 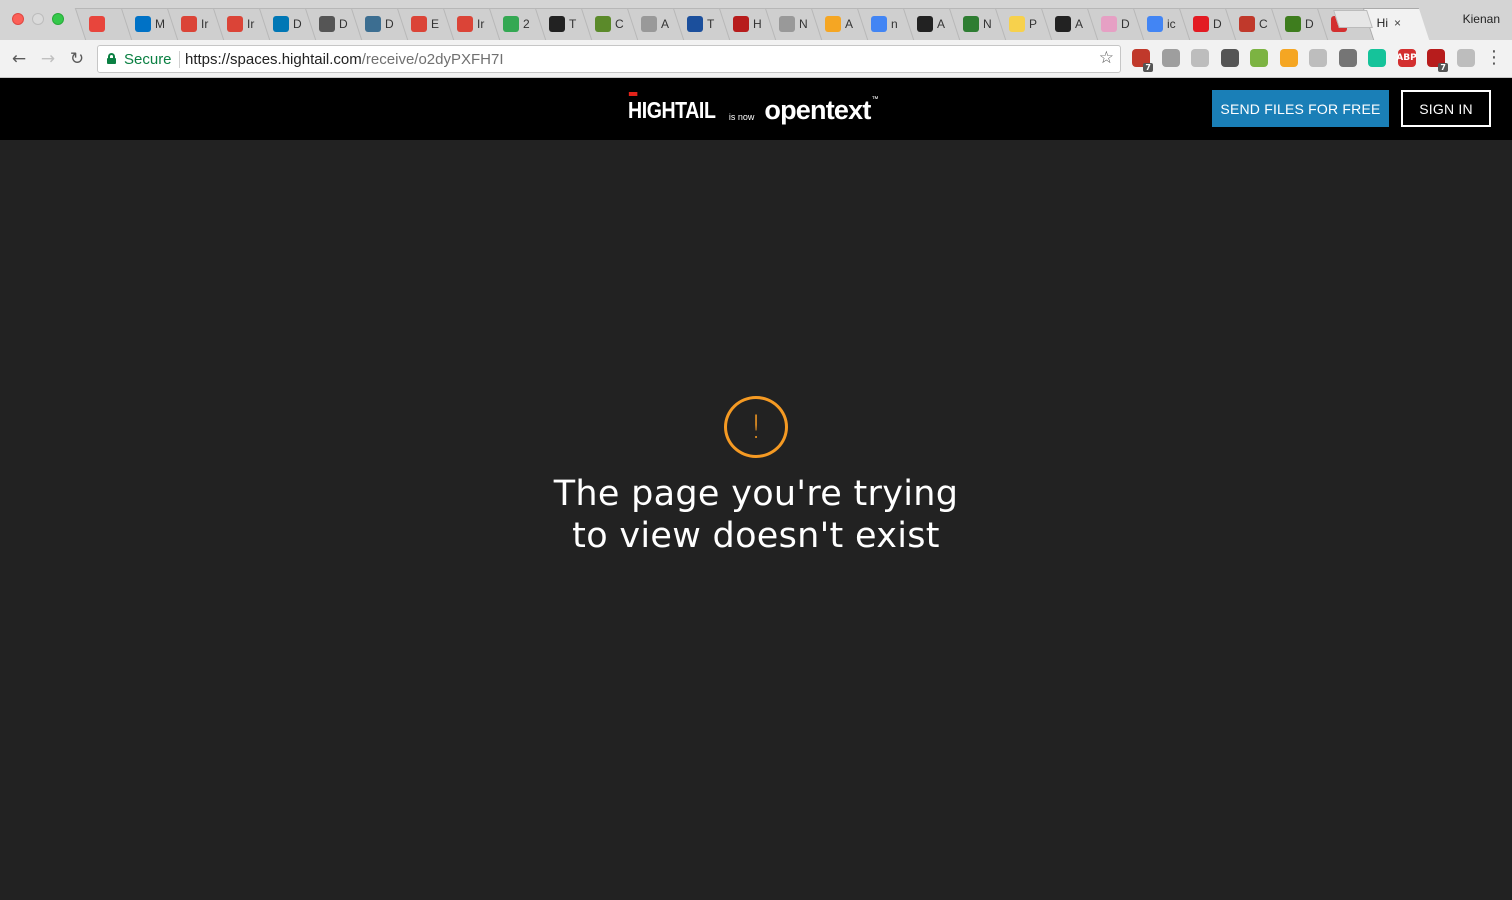 I want to click on reload-icon: ↻, so click(x=77, y=59).